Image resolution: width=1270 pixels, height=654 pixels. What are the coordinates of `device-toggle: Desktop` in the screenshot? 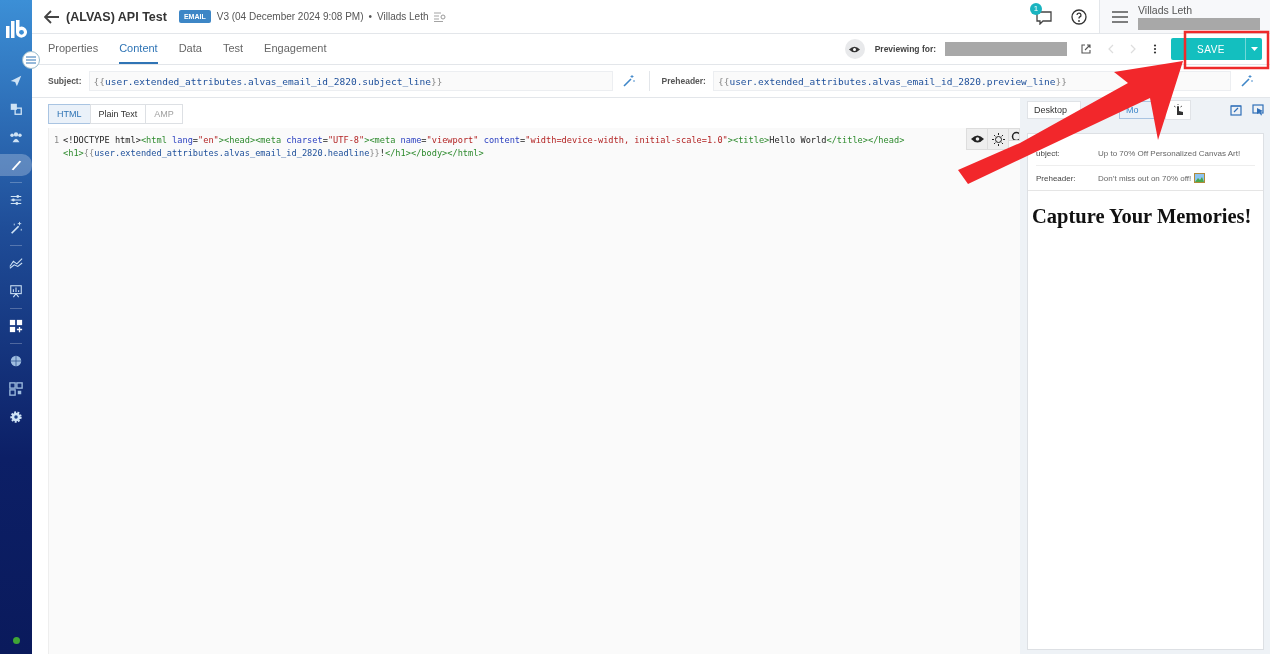 It's located at (1054, 110).